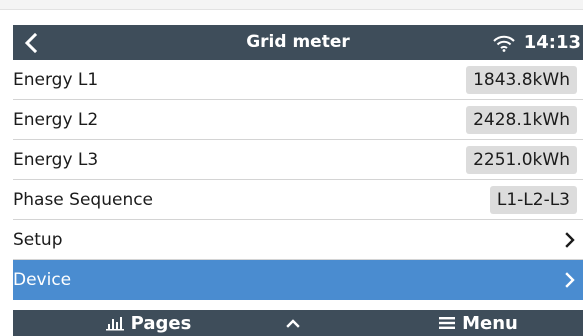  Describe the element at coordinates (161, 323) in the screenshot. I see `pages-label: Pages` at that location.